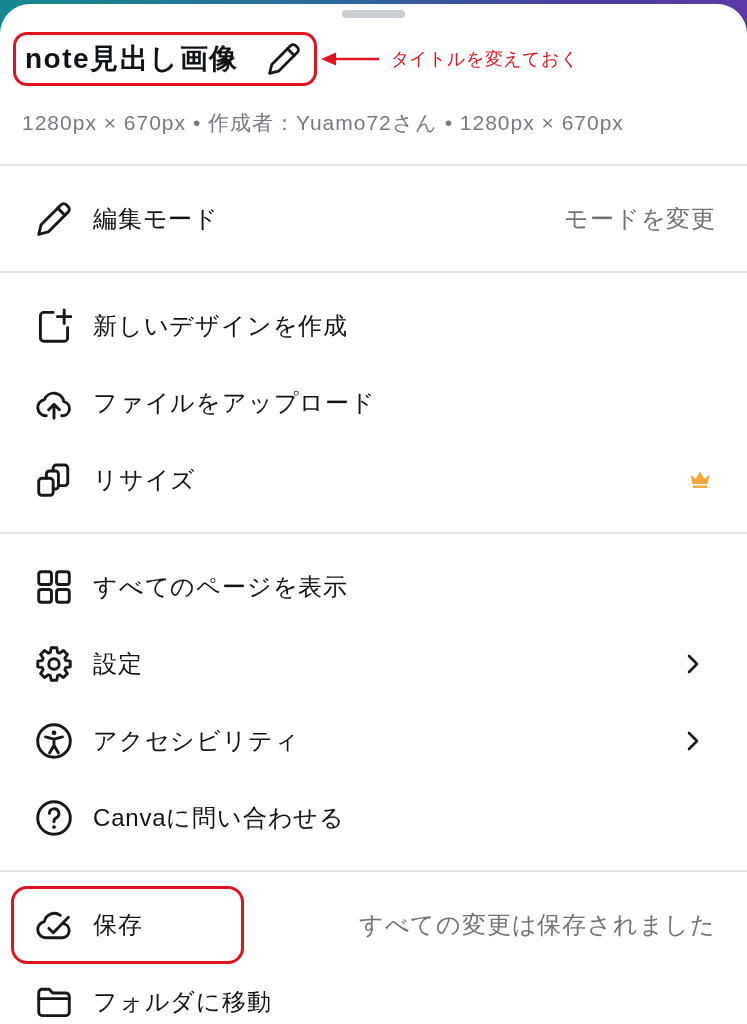 The image size is (747, 1024). What do you see at coordinates (373, 14) in the screenshot?
I see `drag-handle` at bounding box center [373, 14].